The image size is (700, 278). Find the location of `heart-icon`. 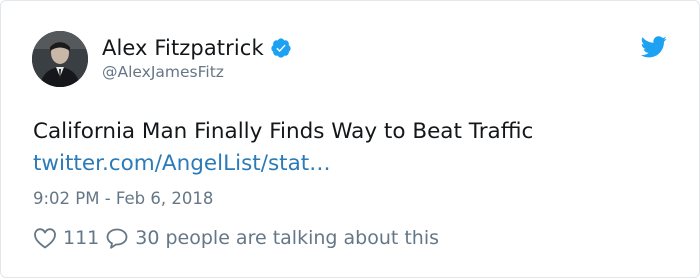

heart-icon is located at coordinates (45, 238).